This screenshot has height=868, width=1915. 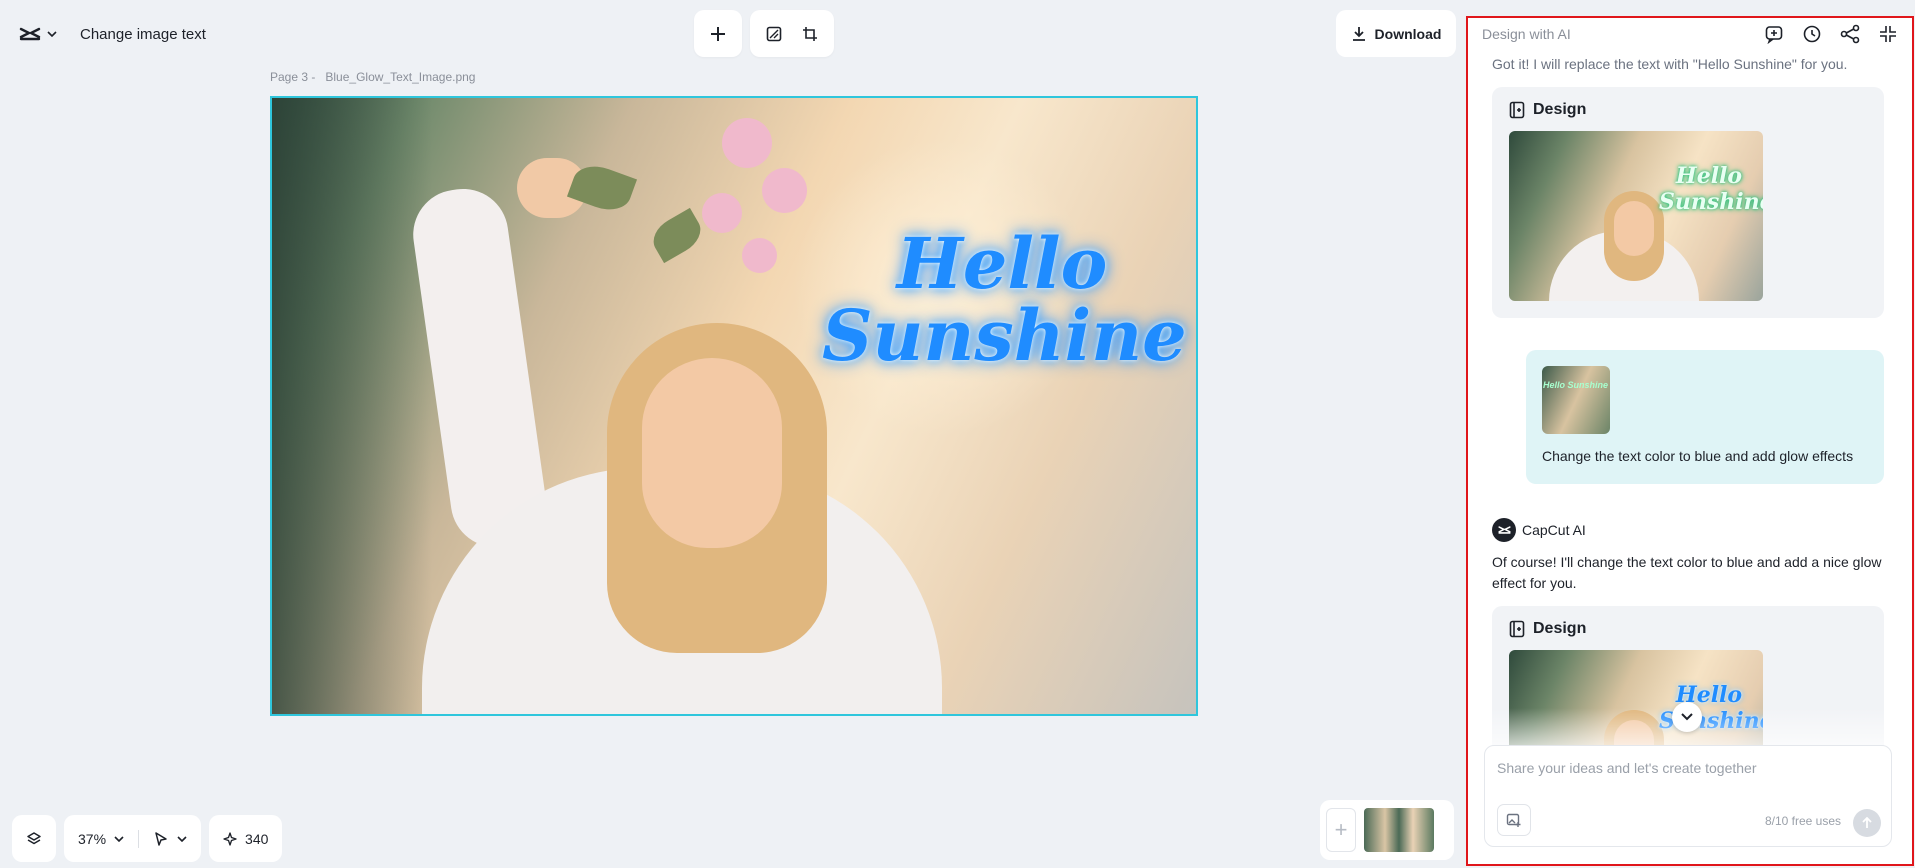 I want to click on app-menu-button, so click(x=38, y=34).